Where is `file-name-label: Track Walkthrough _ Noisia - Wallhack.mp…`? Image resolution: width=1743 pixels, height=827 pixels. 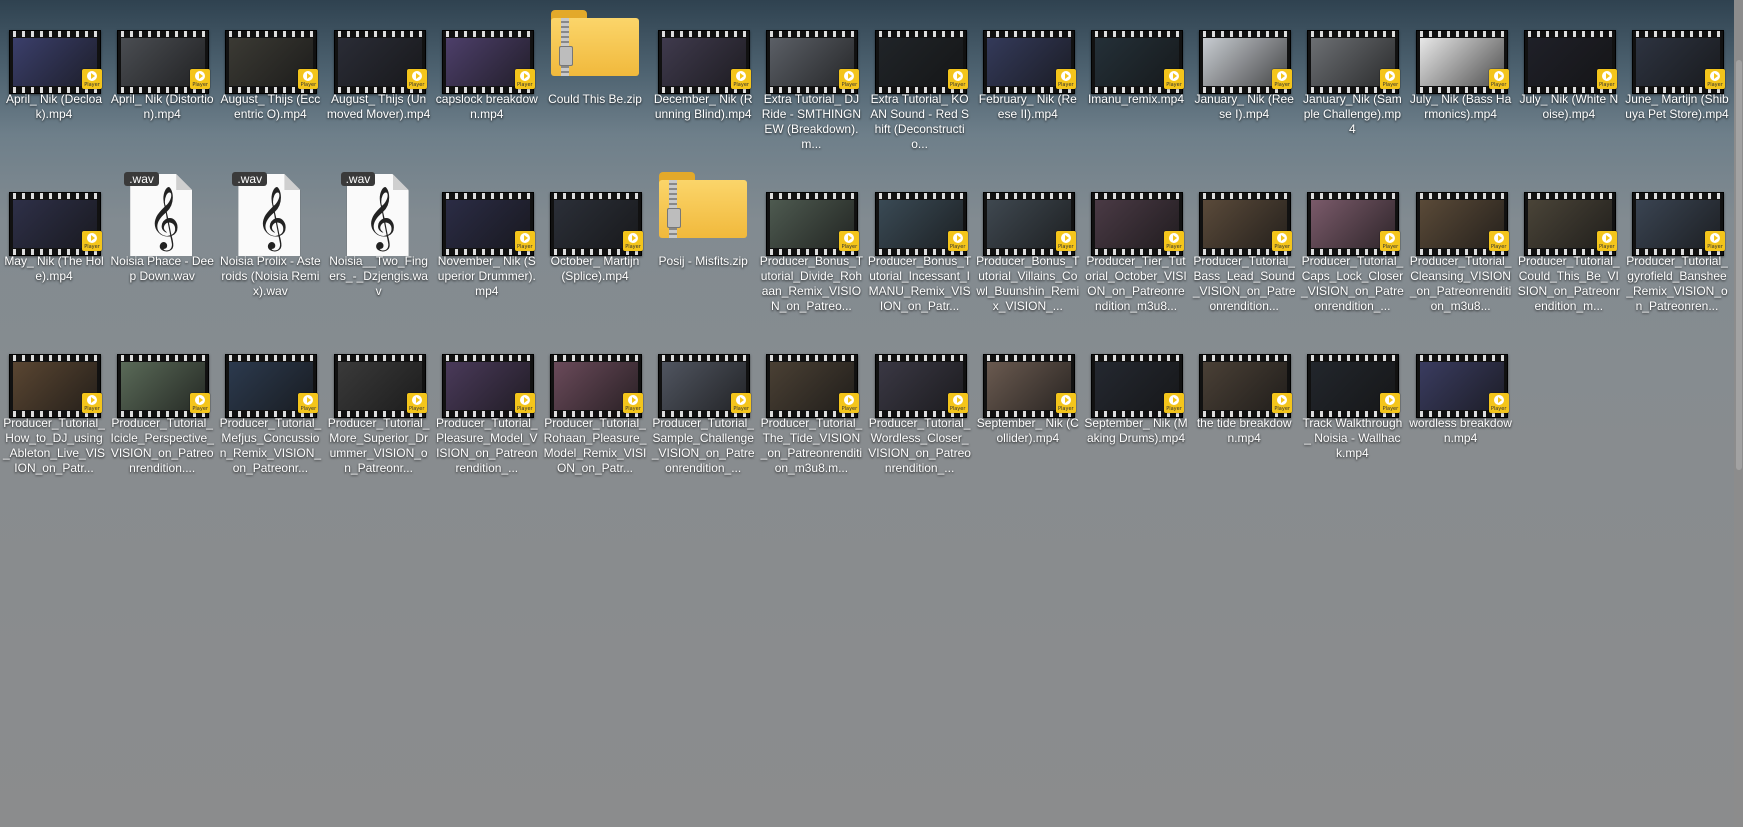 file-name-label: Track Walkthrough _ Noisia - Wallhack.mp… is located at coordinates (1352, 438).